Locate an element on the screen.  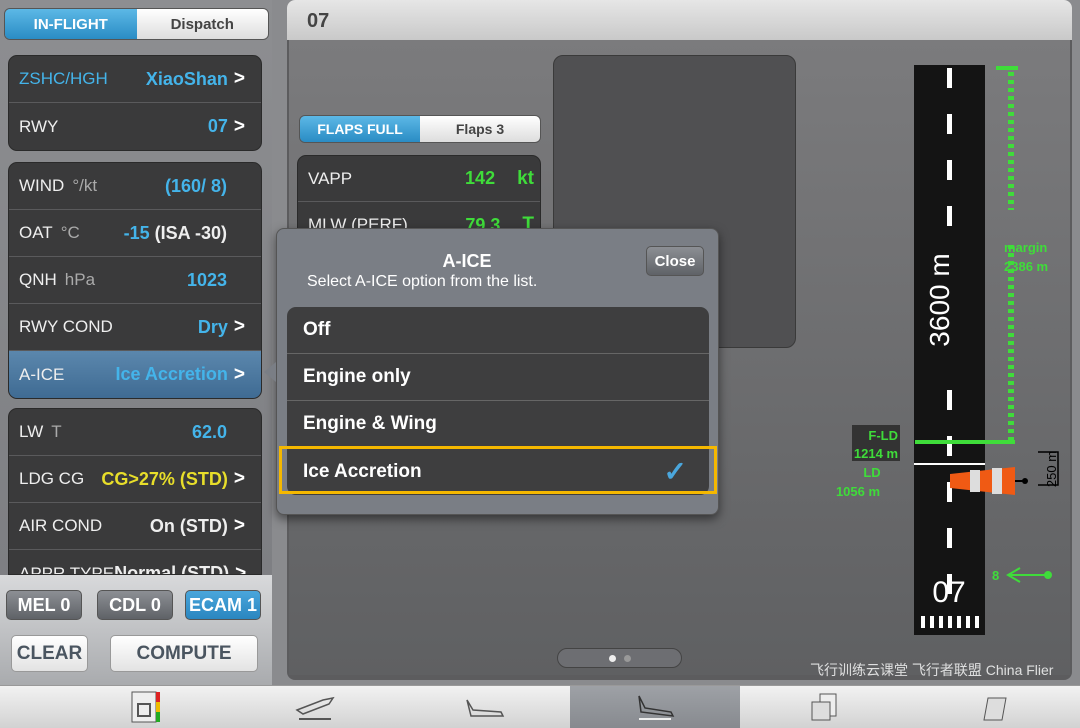
runway-designator: 07 is located at coordinates (948, 592).